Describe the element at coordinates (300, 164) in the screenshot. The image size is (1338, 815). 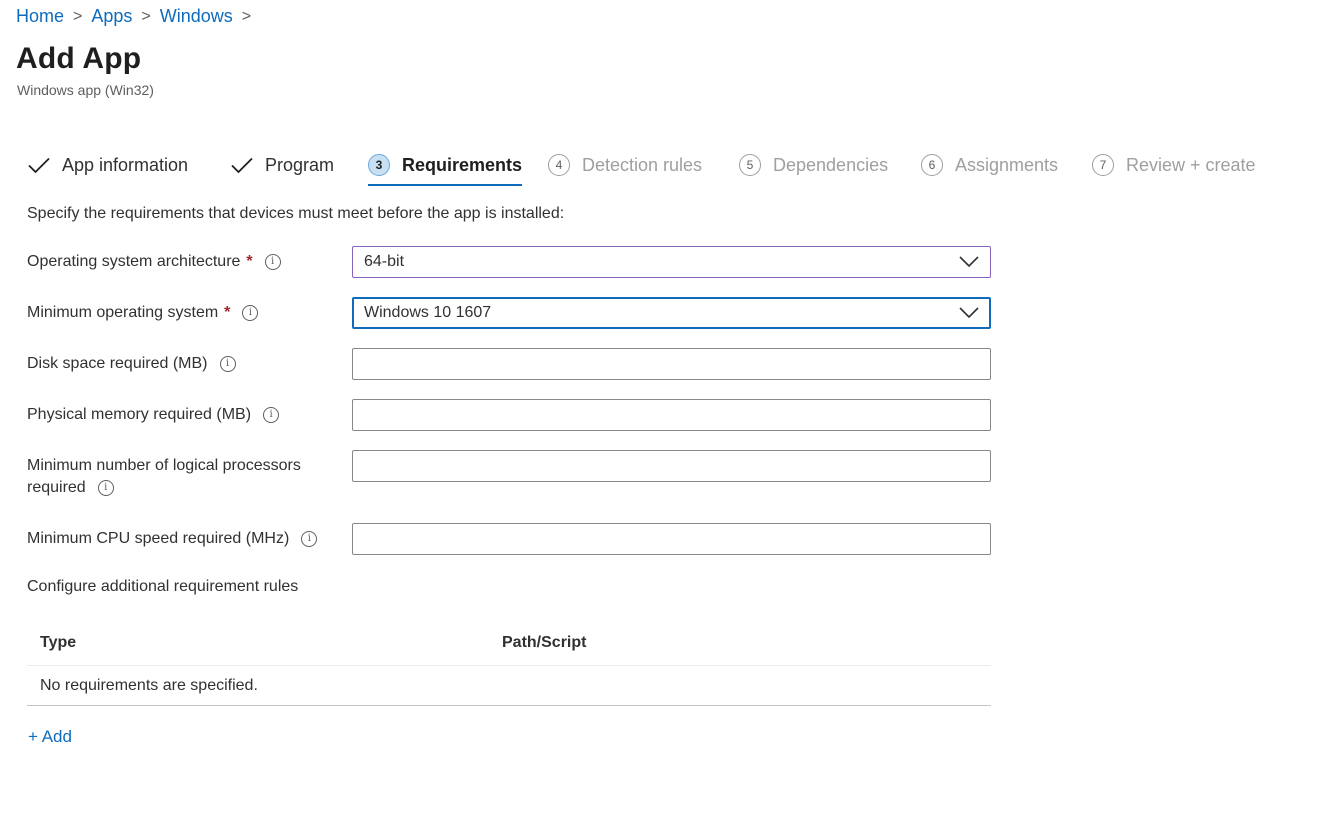
I see `step-label: Program` at that location.